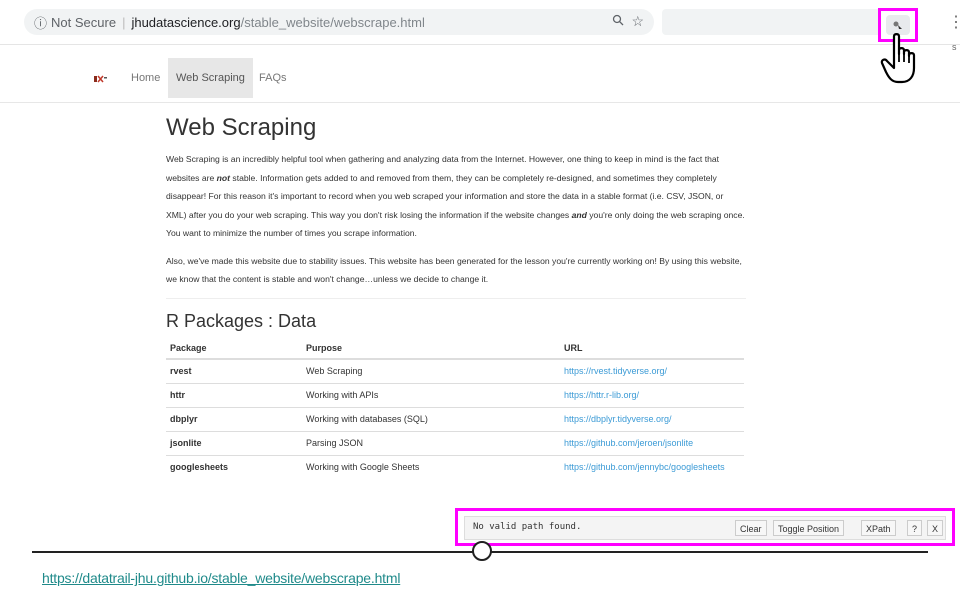 The height and width of the screenshot is (600, 960). What do you see at coordinates (480, 80) in the screenshot?
I see `site-navbar: Home Web Scraping FAQs` at bounding box center [480, 80].